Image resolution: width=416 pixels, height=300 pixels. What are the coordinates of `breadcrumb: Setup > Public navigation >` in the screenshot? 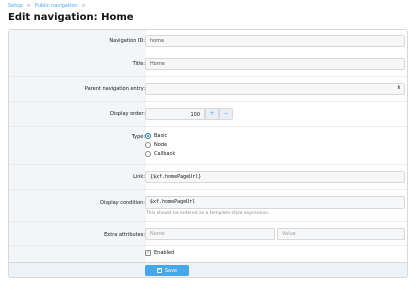 It's located at (47, 6).